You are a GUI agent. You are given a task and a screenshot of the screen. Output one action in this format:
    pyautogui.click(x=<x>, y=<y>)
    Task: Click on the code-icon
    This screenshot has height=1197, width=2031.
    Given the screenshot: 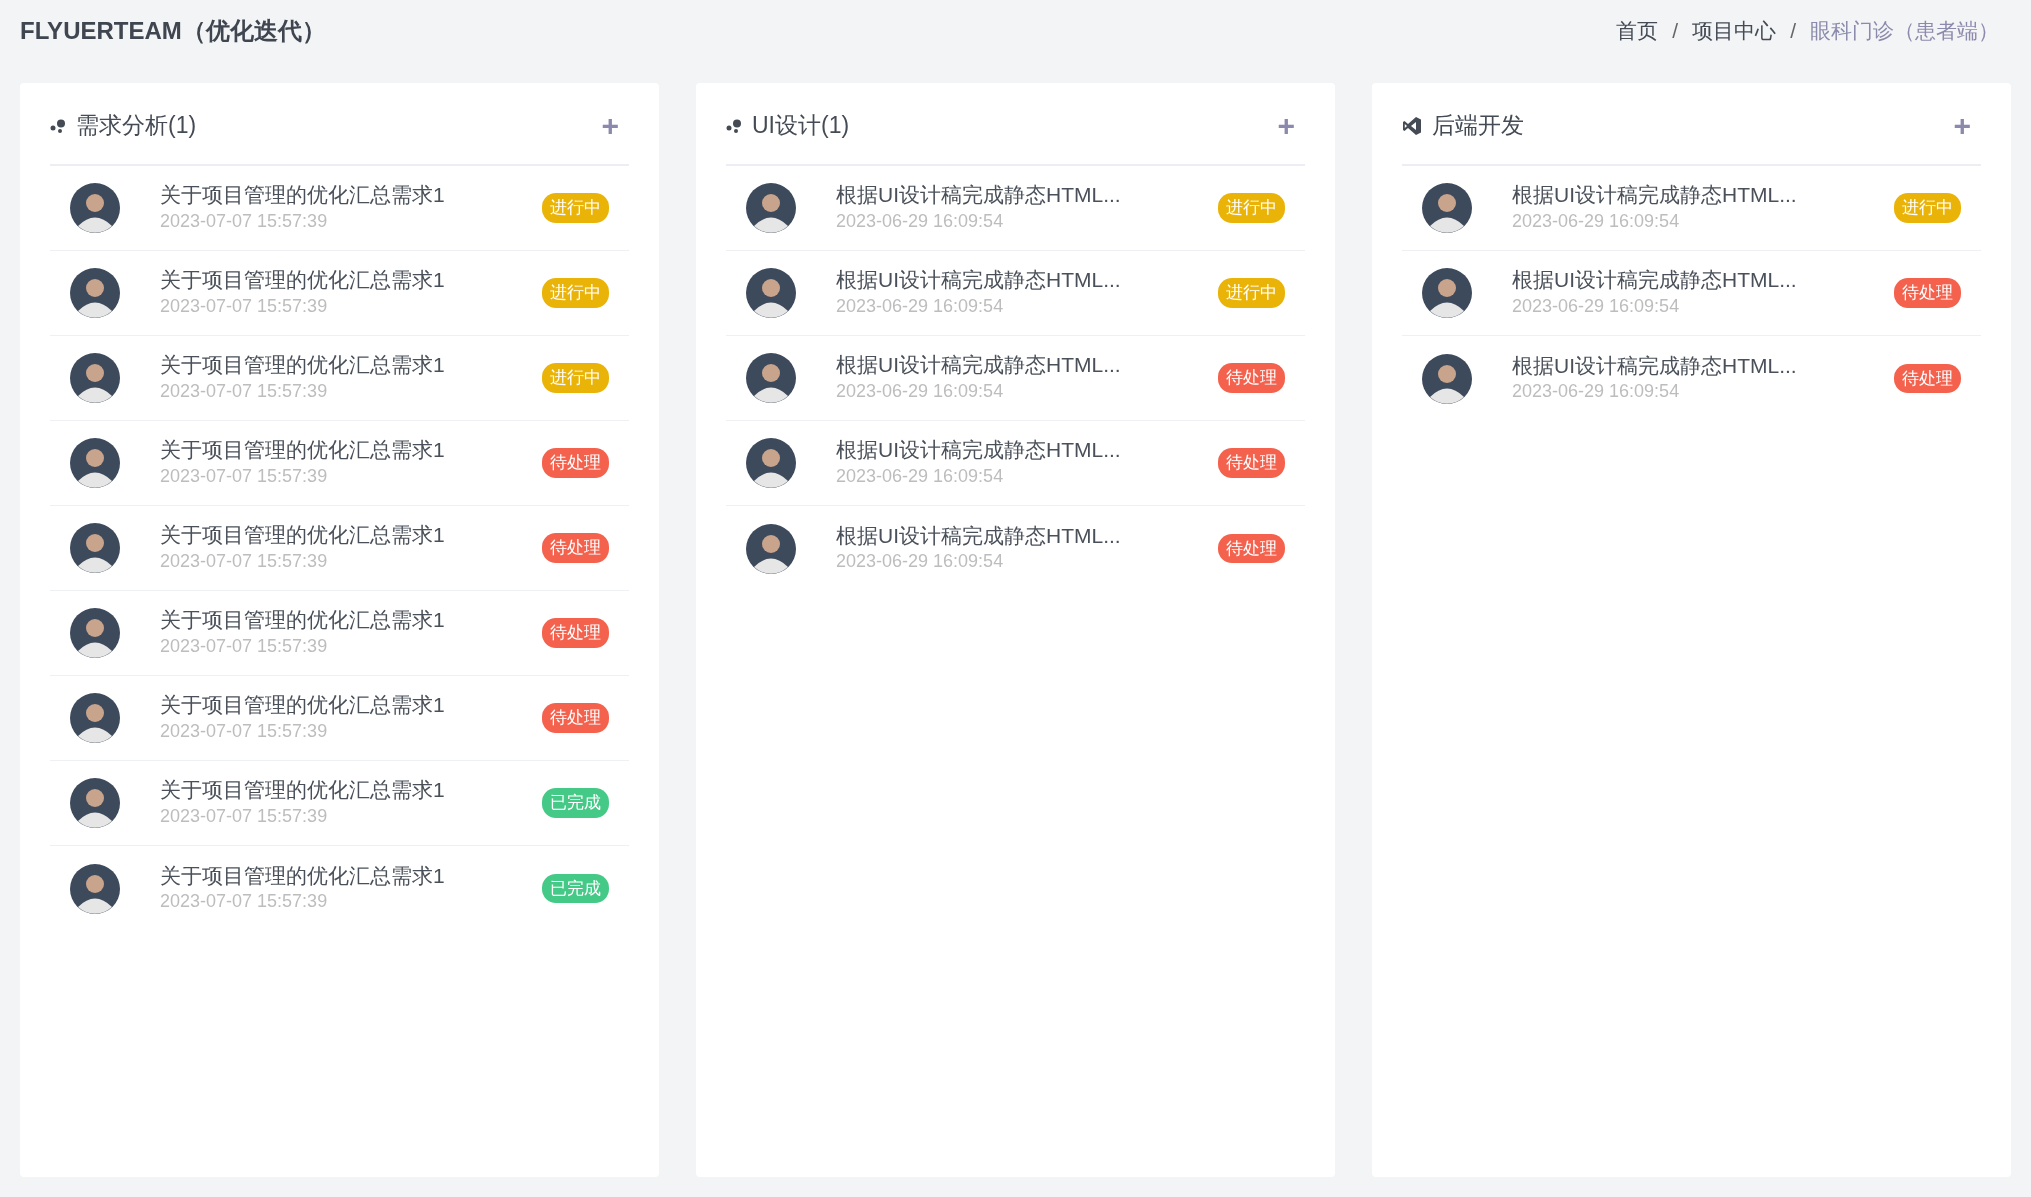 What is the action you would take?
    pyautogui.click(x=1412, y=125)
    